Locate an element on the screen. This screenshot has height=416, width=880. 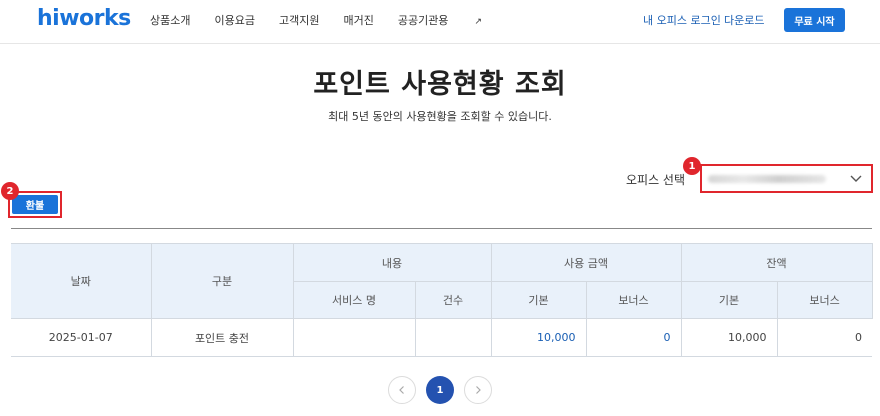
th-count: 건수 is located at coordinates (453, 300).